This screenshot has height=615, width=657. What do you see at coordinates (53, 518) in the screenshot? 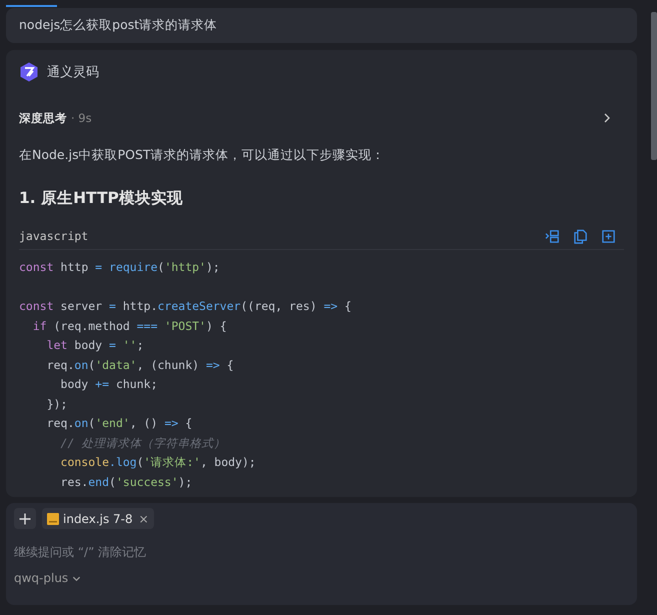
I see `js-file-icon` at bounding box center [53, 518].